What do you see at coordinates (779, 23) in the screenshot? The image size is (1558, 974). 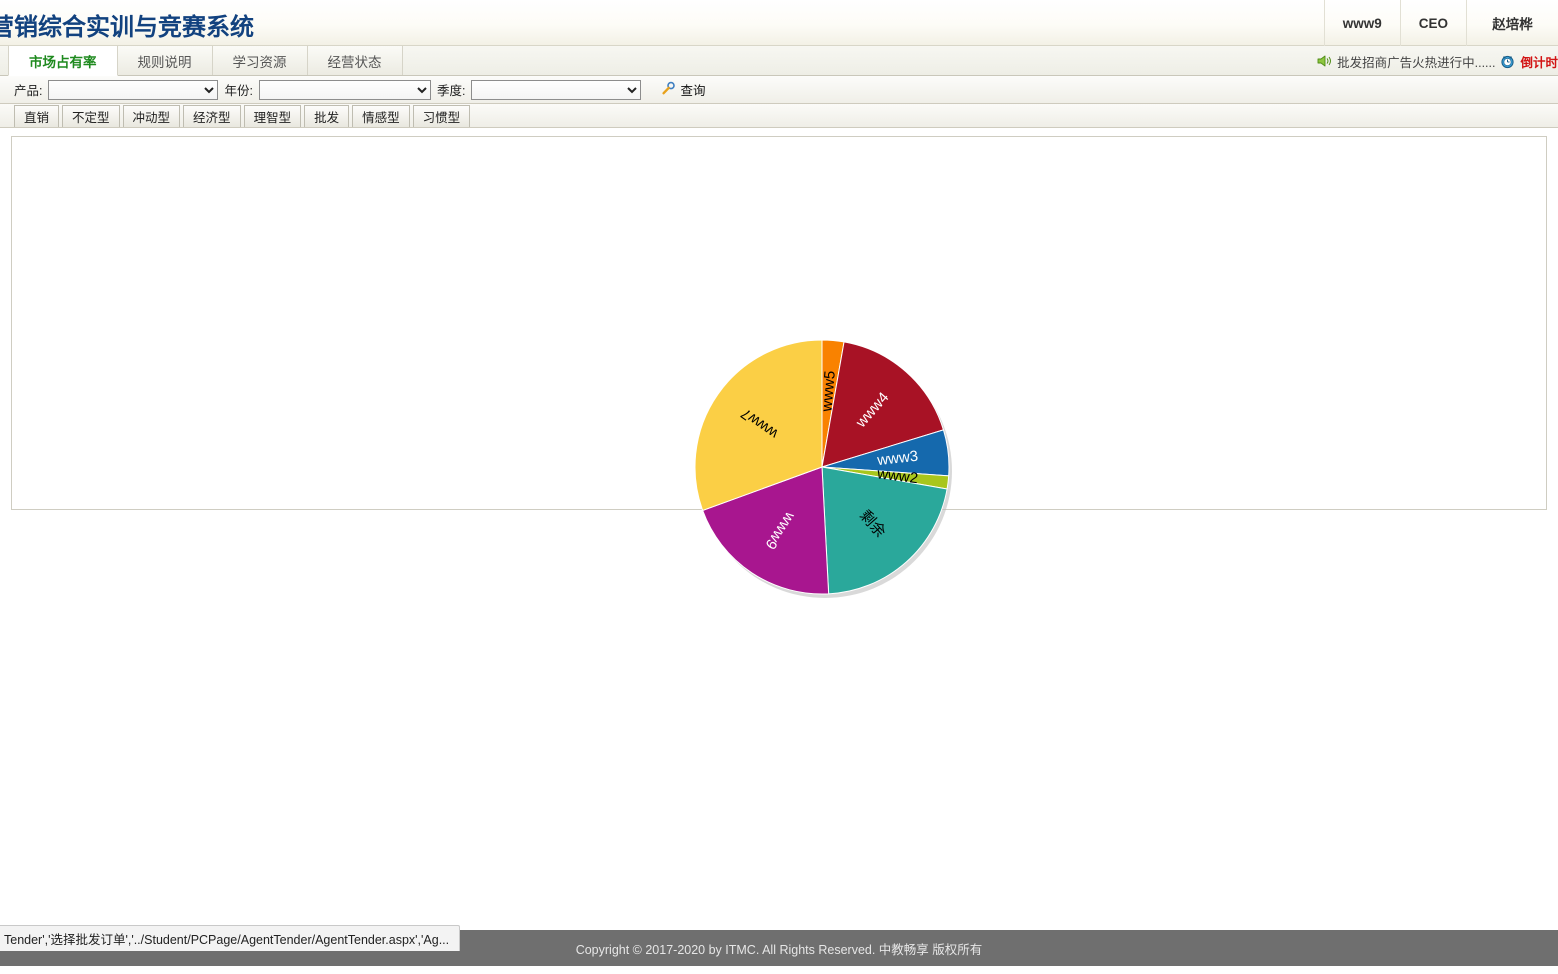 I see `app-header: 营销综合实训与竞赛系统 www9 CEO 赵培桦` at bounding box center [779, 23].